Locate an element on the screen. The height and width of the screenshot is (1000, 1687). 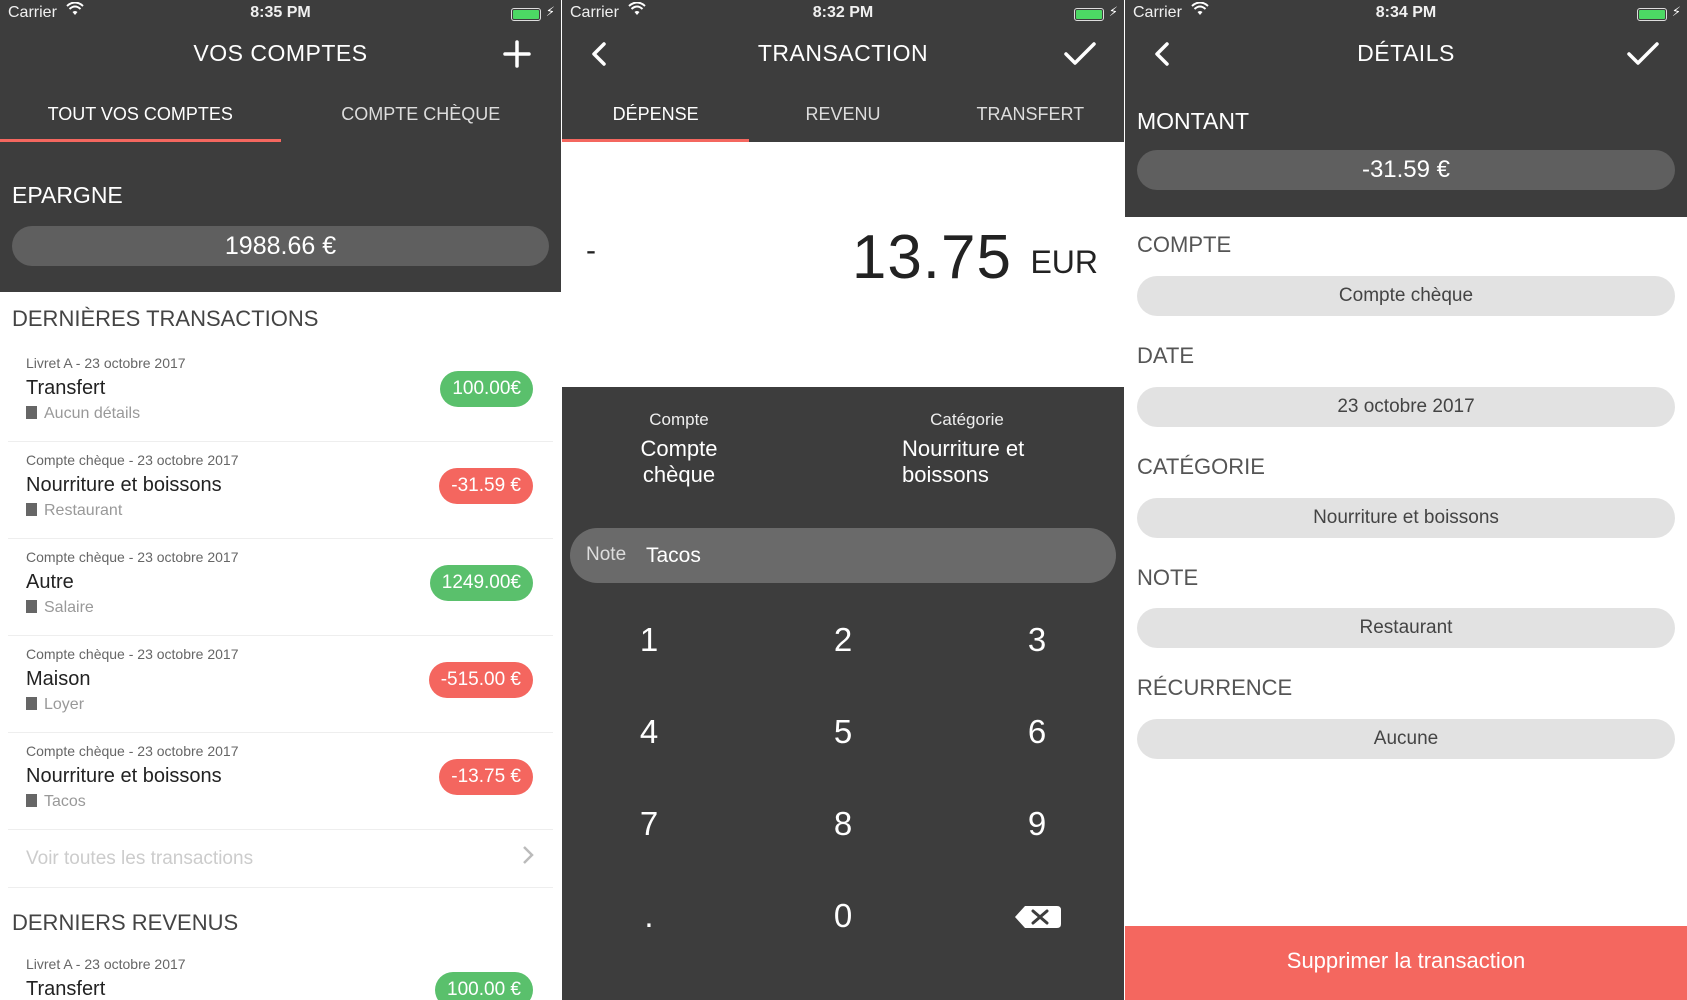
transaction-detail: Loyer is located at coordinates (55, 705).